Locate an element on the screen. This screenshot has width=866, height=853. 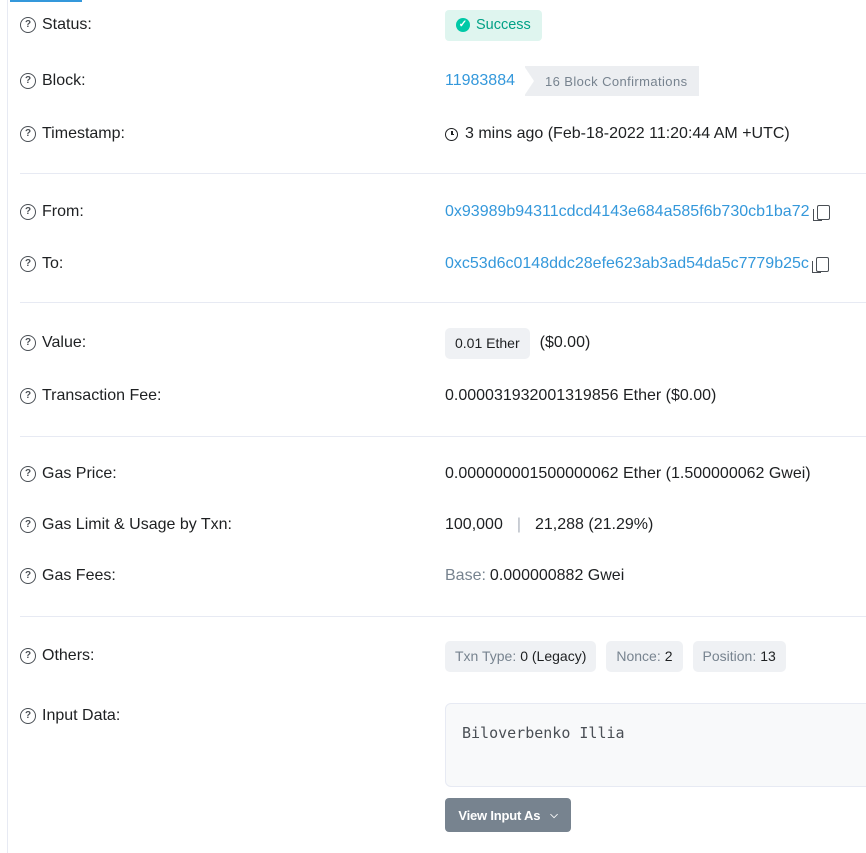
others-label: ? Others: is located at coordinates (57, 656).